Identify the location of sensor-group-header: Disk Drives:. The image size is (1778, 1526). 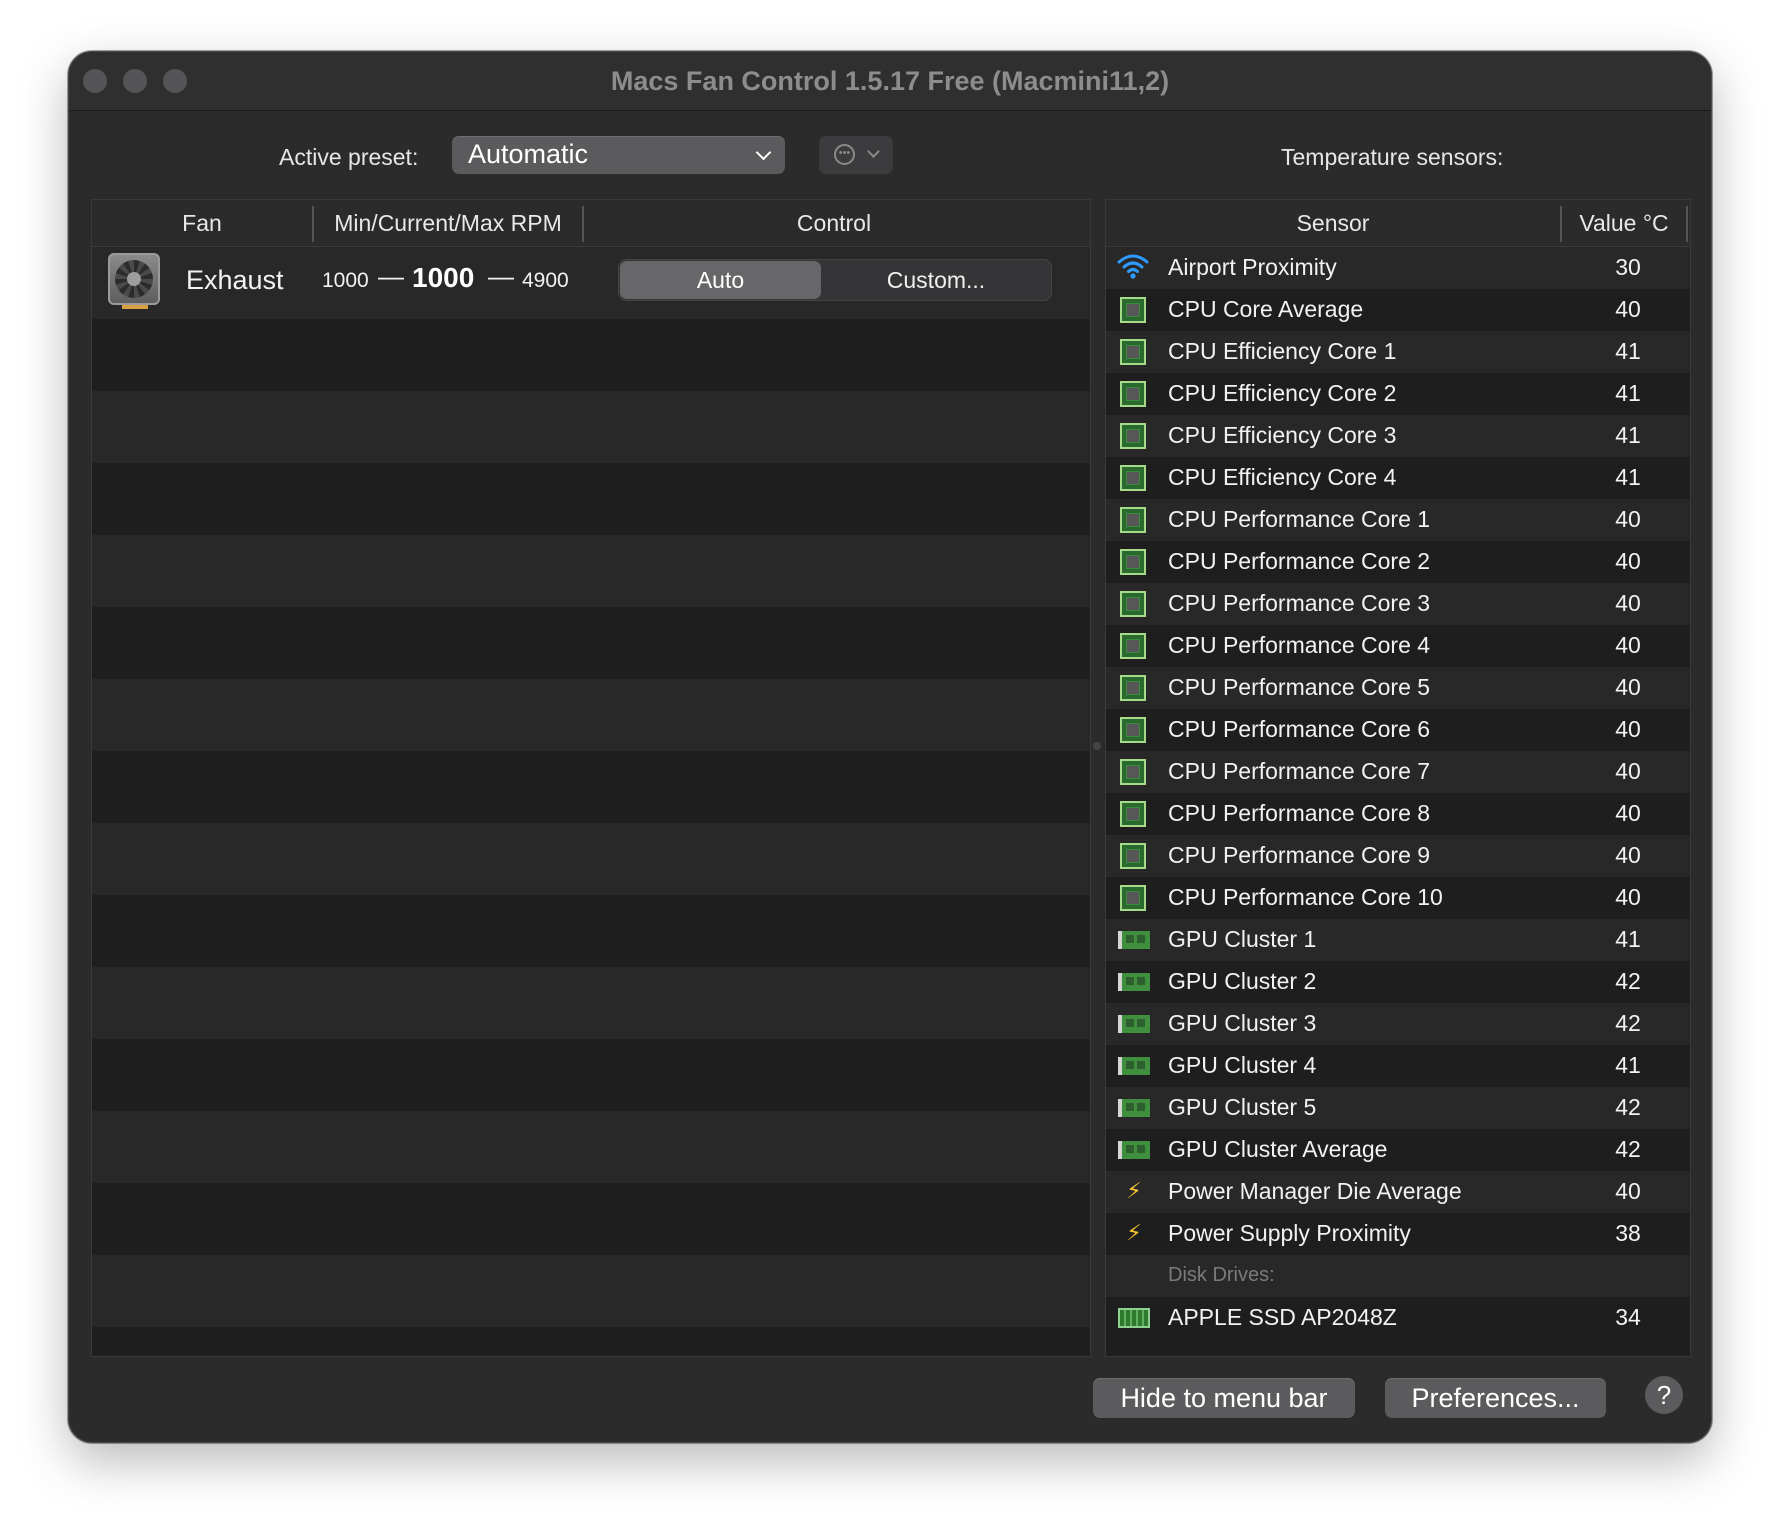
(1398, 1276).